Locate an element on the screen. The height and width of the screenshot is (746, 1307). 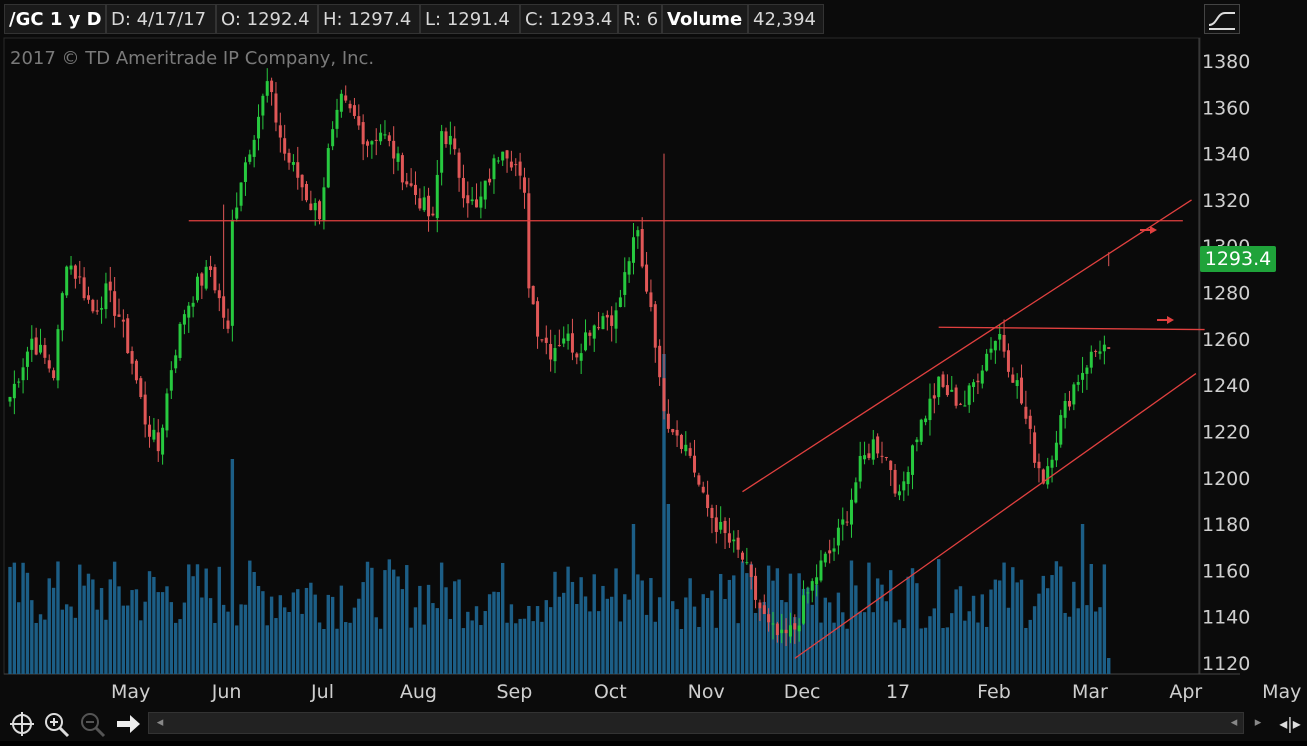
zoom-in-icon is located at coordinates (56, 724).